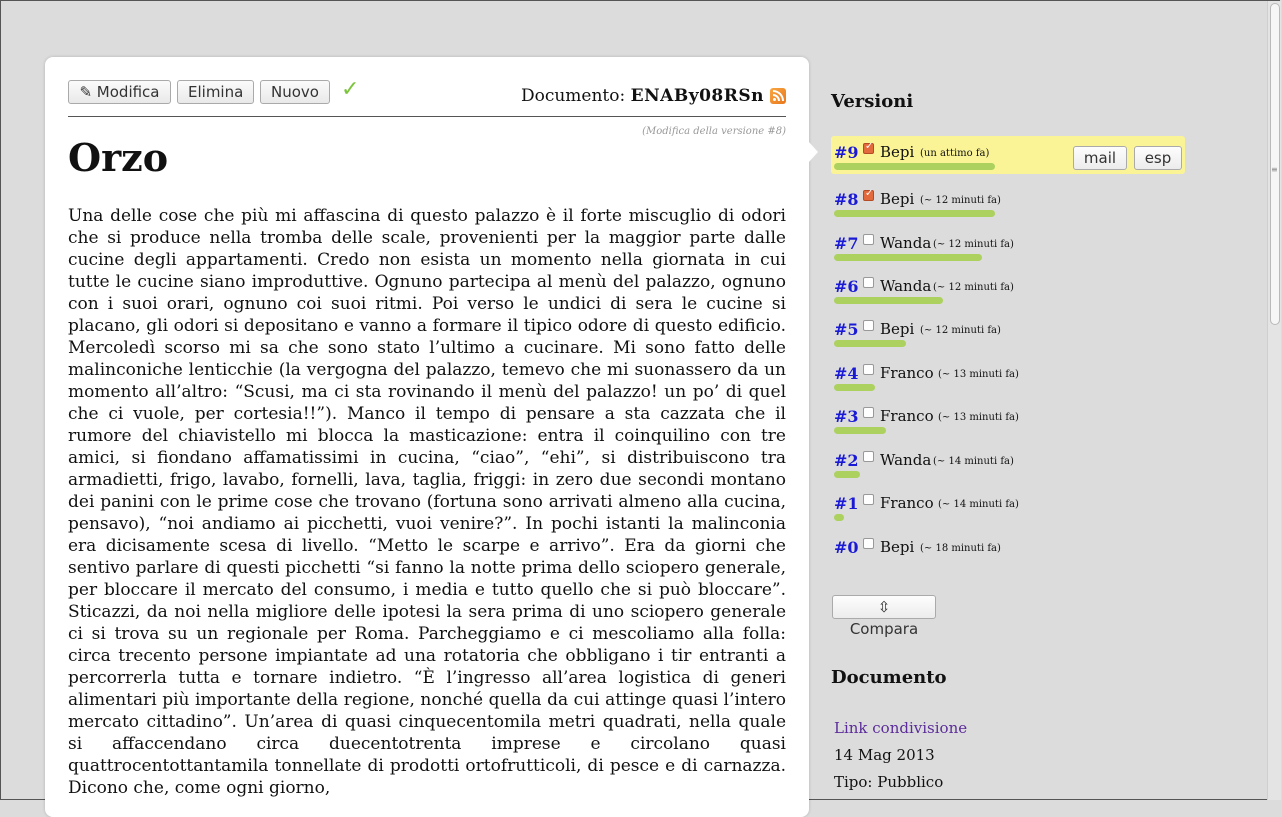 The height and width of the screenshot is (817, 1282). What do you see at coordinates (813, 152) in the screenshot?
I see `active-version-pointer` at bounding box center [813, 152].